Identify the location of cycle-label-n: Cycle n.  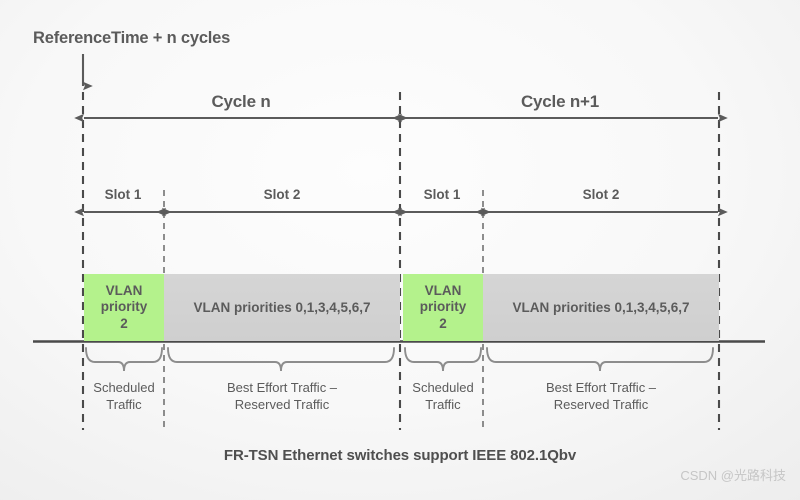
(241, 101).